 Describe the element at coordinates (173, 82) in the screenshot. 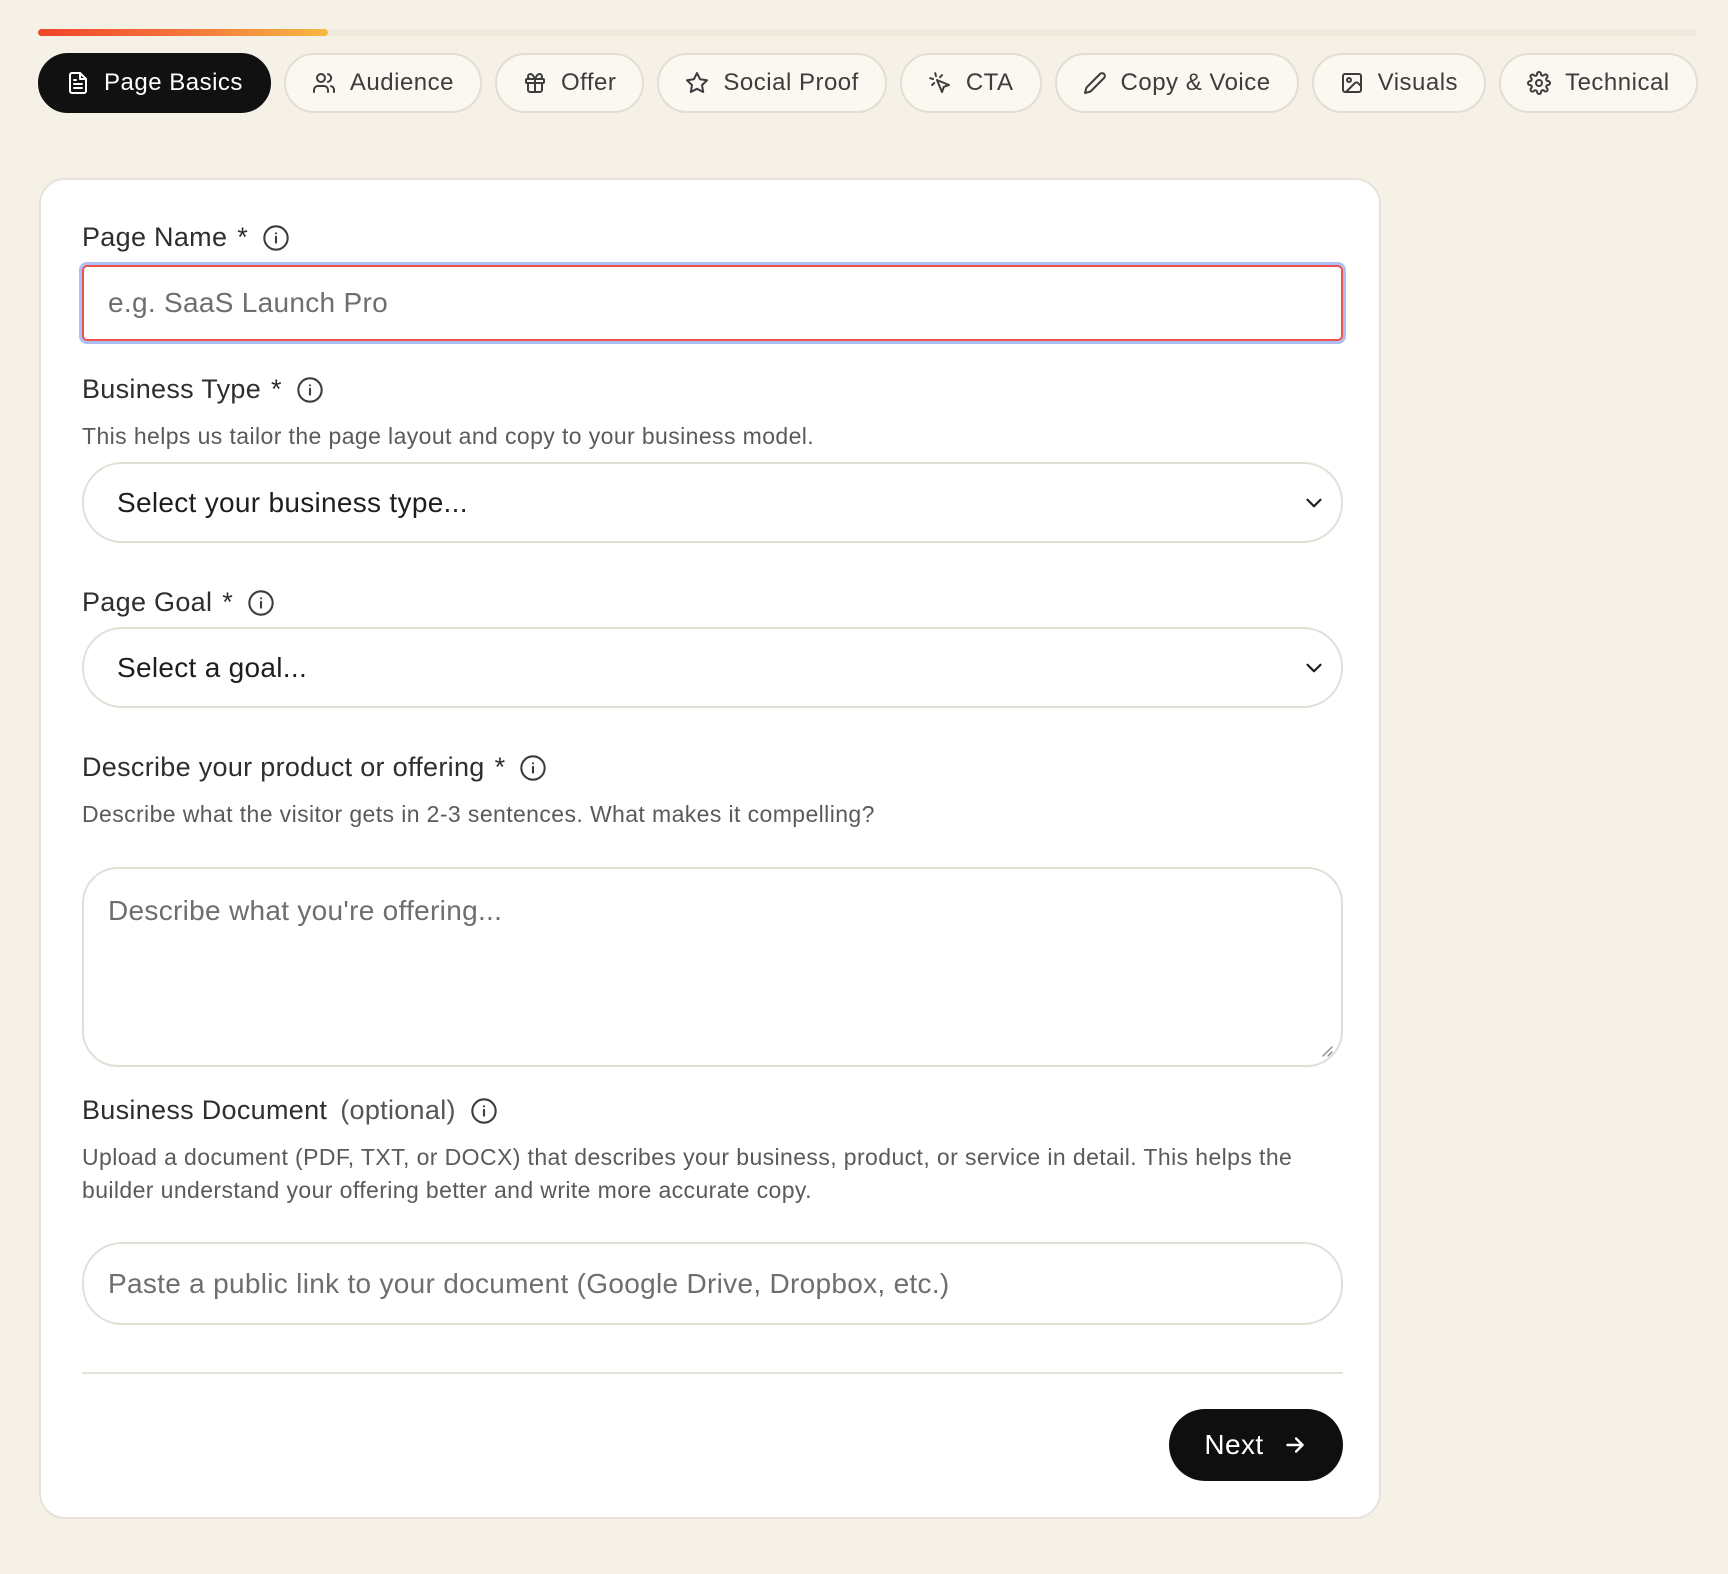

I see `tab-label: Page Basics` at that location.